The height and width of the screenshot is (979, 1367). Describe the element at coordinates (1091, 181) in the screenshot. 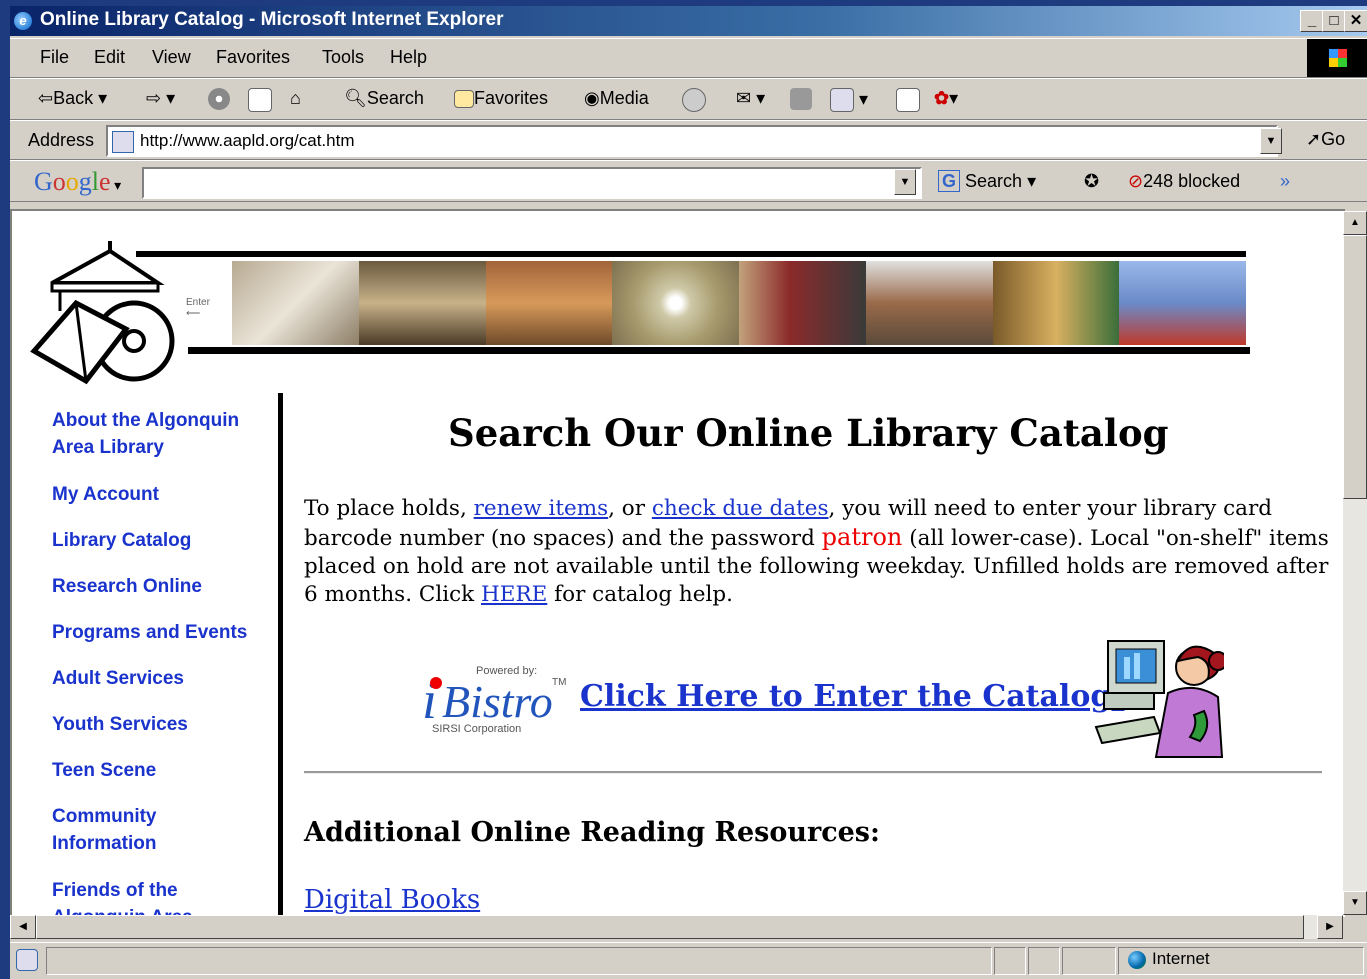

I see `pagerank-button: ✪` at that location.